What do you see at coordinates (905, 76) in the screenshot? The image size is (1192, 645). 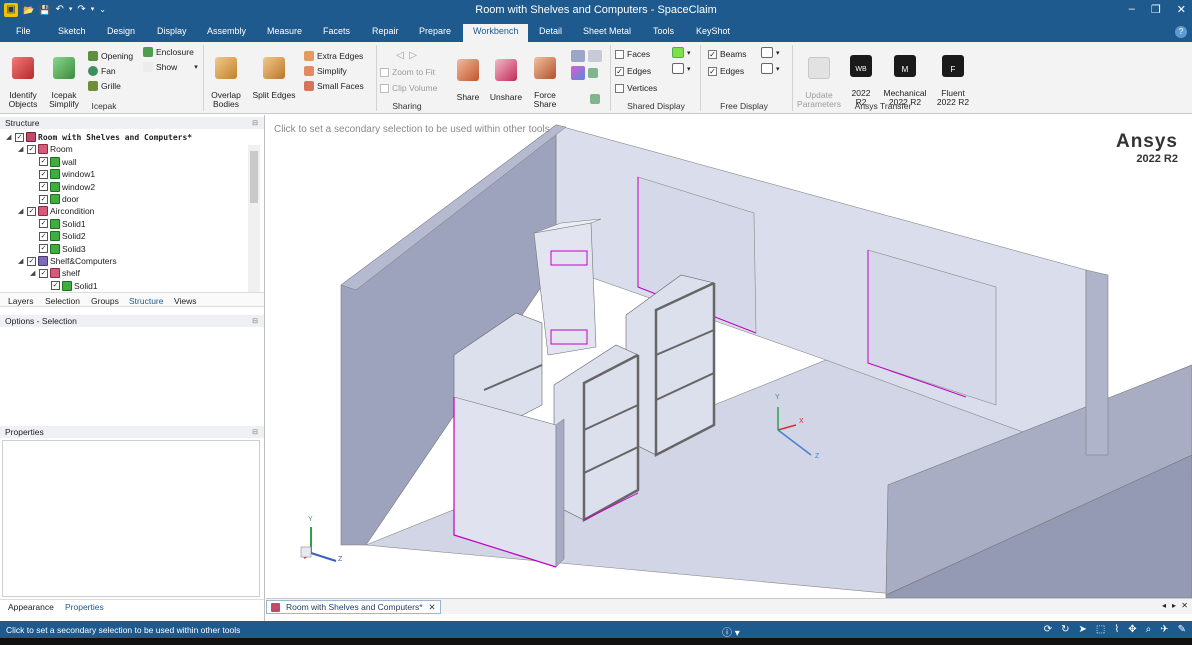 I see `mechanical-2022-r2-button: M Mechanical 2022 R2` at bounding box center [905, 76].